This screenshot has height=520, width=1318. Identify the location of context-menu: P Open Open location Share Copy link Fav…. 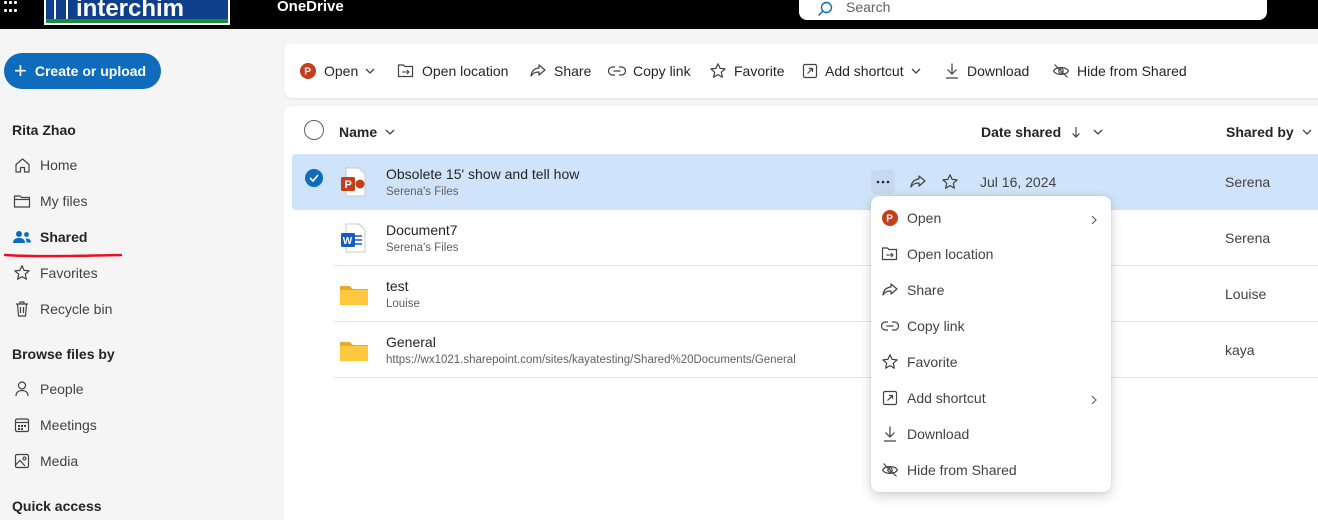
(991, 344).